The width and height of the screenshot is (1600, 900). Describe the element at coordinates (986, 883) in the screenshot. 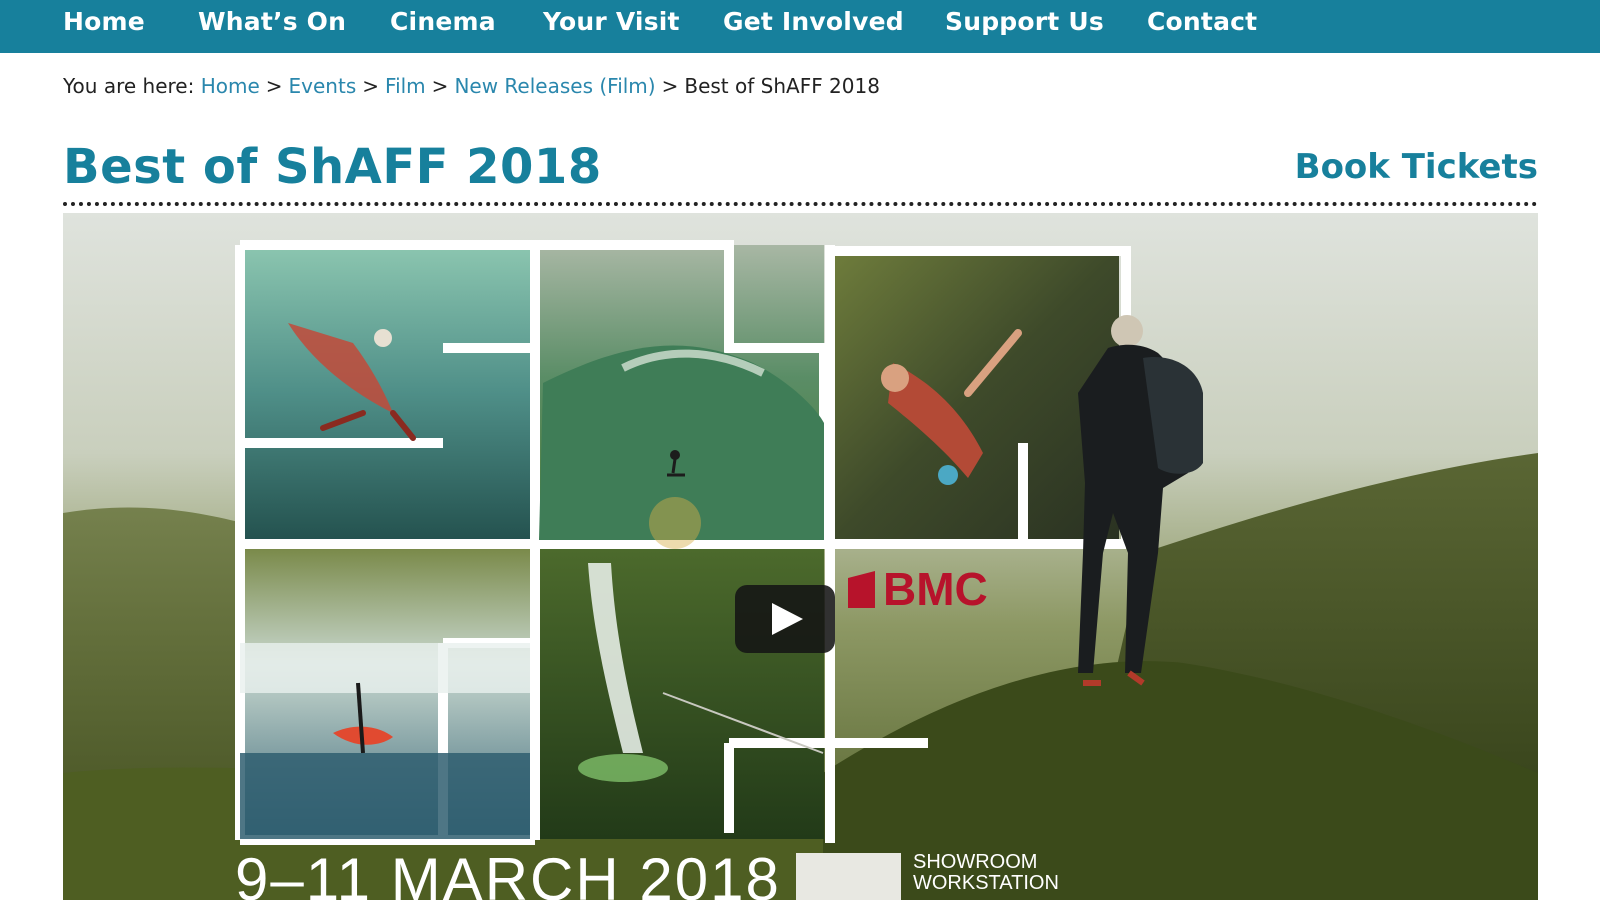

I see `venue-line-2: WORKSTATION` at that location.